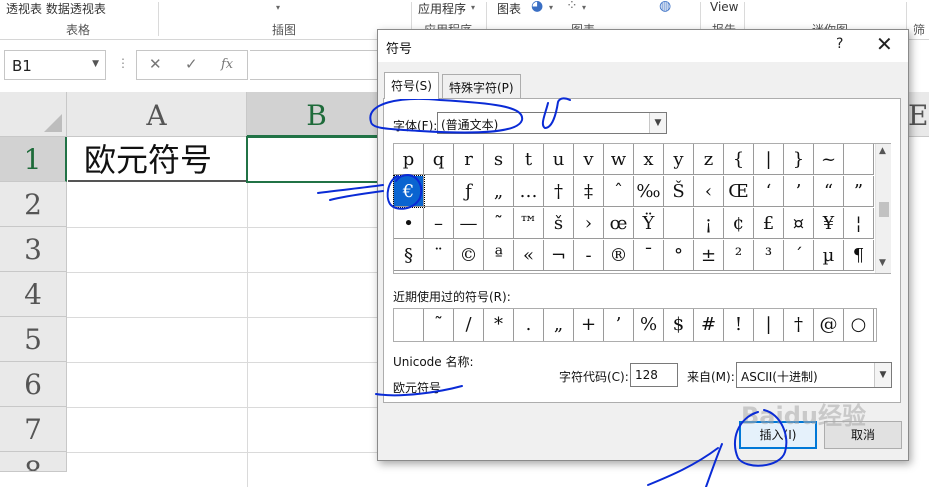 Image resolution: width=929 pixels, height=487 pixels. I want to click on symbol-cell: ¨, so click(439, 255).